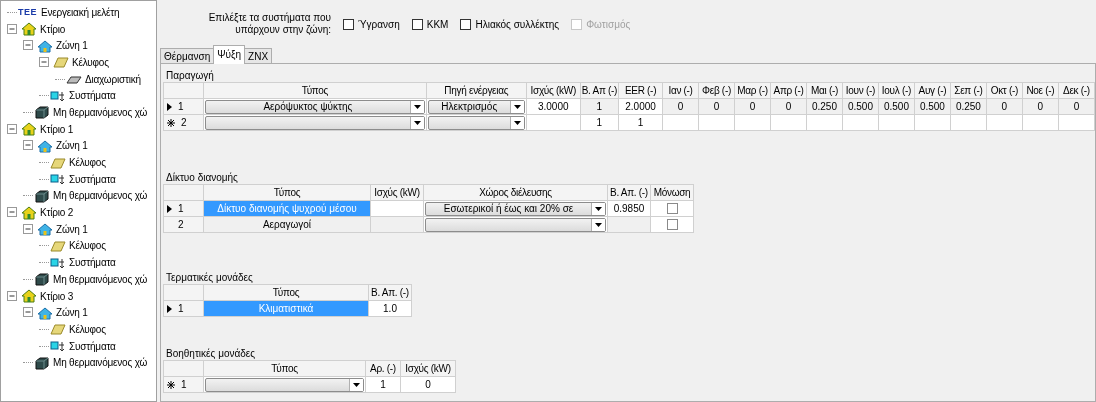  What do you see at coordinates (1040, 90) in the screenshot?
I see `column-header: Νοε (-)` at bounding box center [1040, 90].